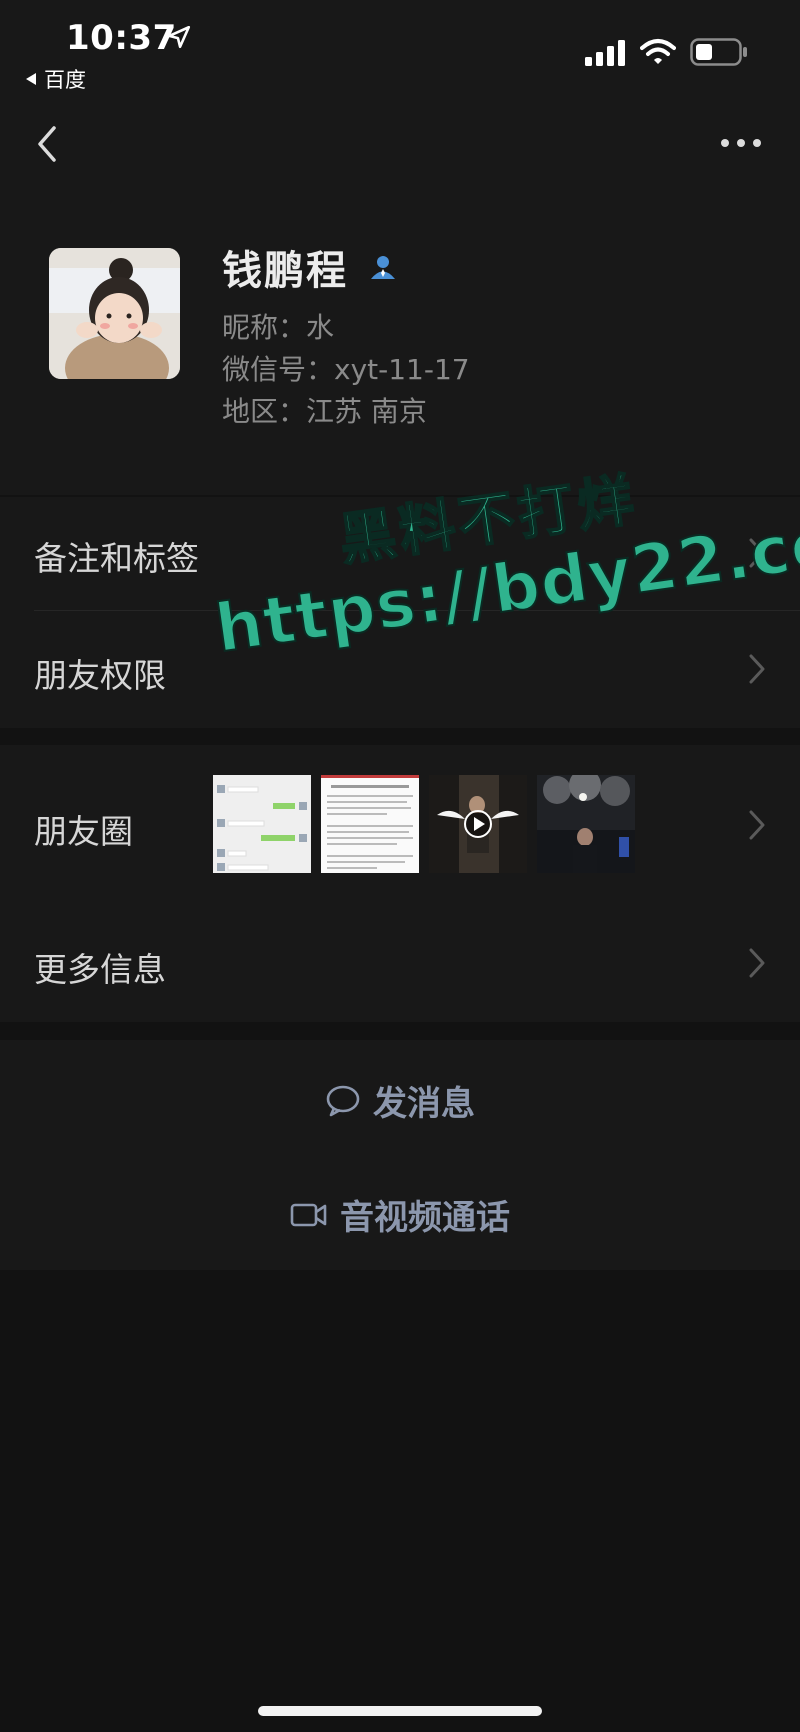 This screenshot has width=800, height=1732. I want to click on home-indicator, so click(400, 1711).